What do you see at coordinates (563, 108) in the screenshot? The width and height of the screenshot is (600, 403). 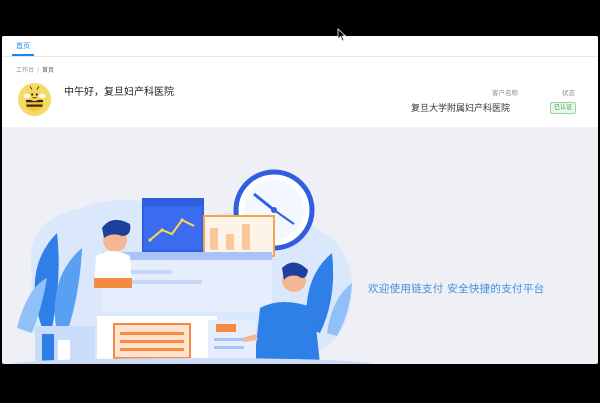 I see `status-badge: 已认证` at bounding box center [563, 108].